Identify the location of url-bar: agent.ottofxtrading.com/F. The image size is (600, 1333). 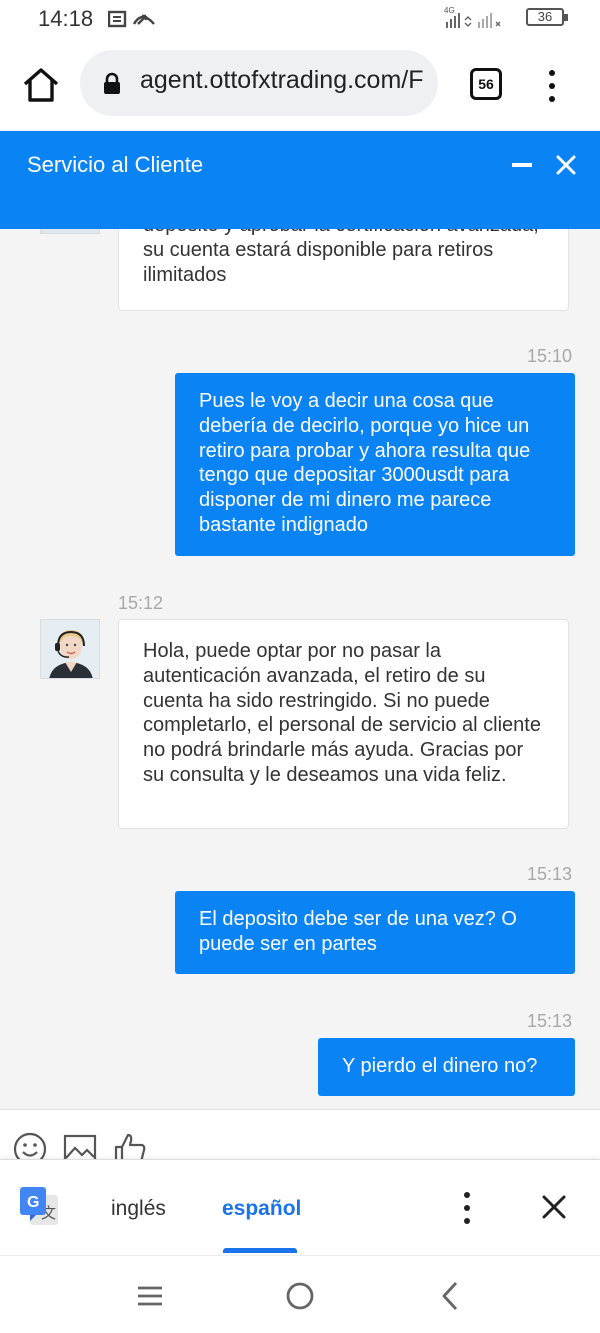
(259, 83).